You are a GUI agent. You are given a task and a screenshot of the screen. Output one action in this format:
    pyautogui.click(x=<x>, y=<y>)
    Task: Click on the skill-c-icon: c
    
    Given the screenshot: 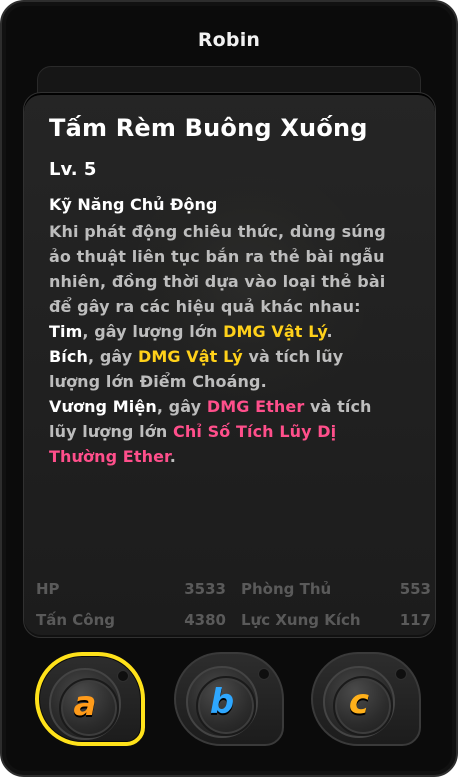 What is the action you would take?
    pyautogui.click(x=359, y=702)
    